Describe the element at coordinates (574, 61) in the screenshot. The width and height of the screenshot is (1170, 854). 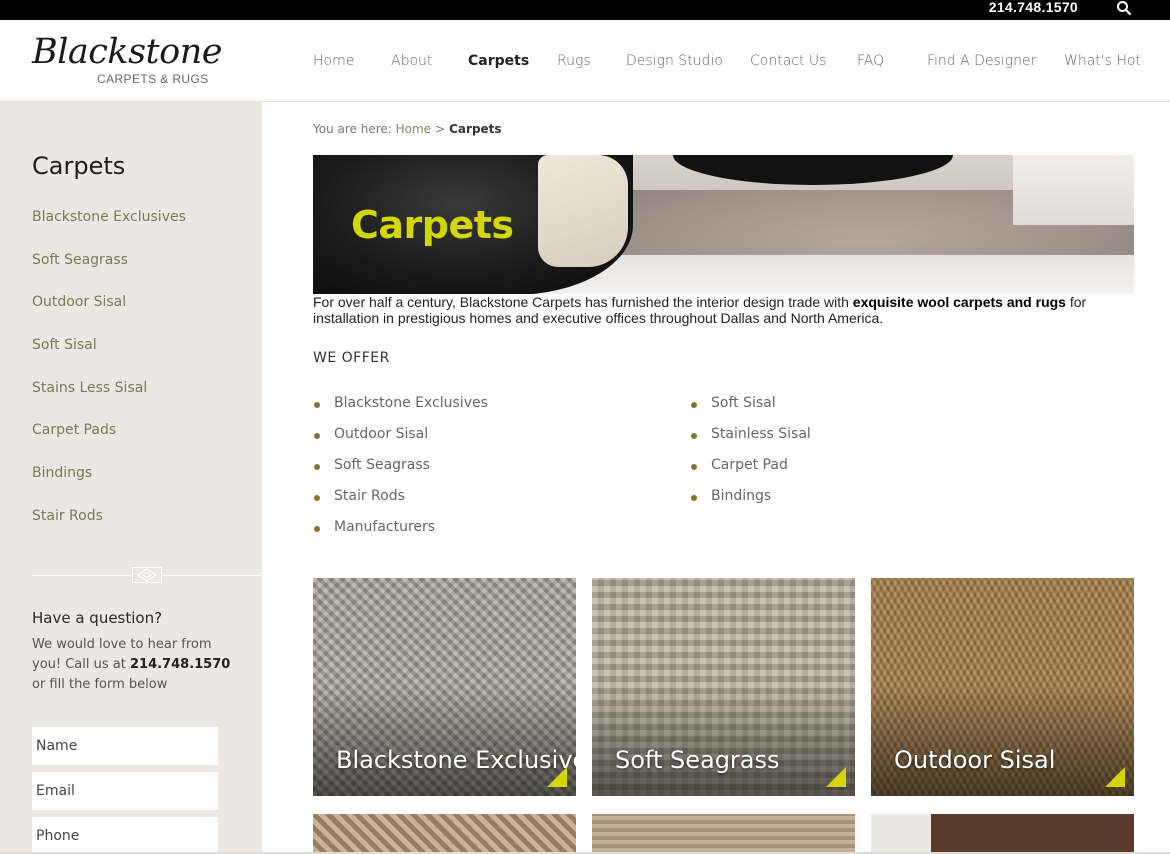
I see `nav-rugs: Rugs` at that location.